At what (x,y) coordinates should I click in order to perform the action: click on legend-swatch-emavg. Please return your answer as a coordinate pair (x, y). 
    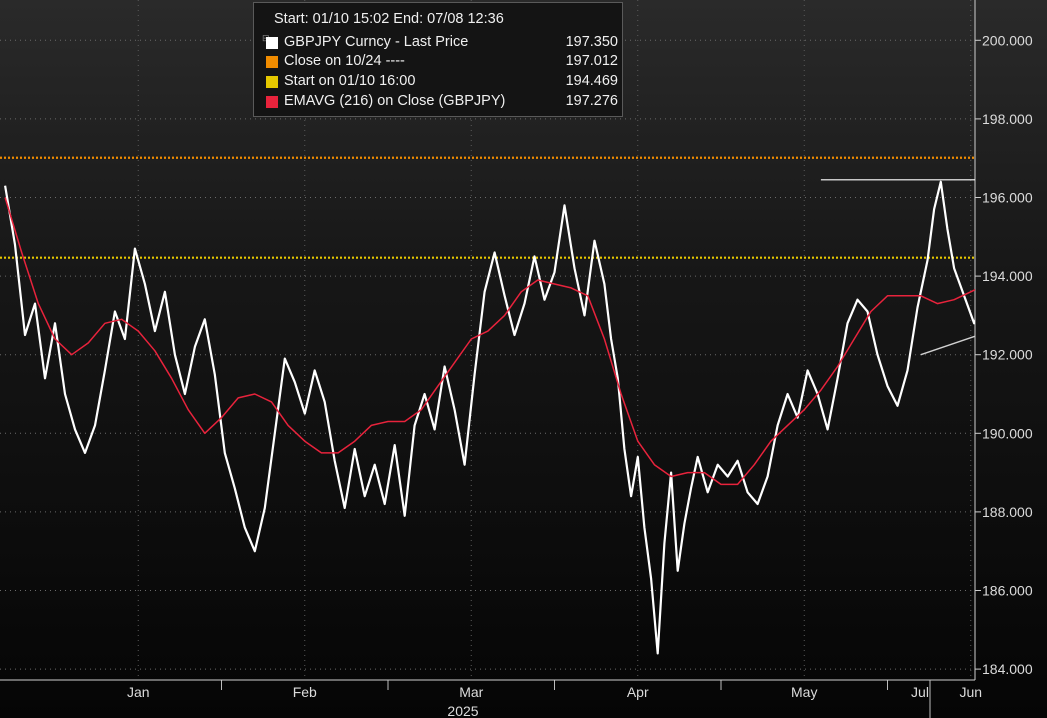
    Looking at the image, I should click on (272, 102).